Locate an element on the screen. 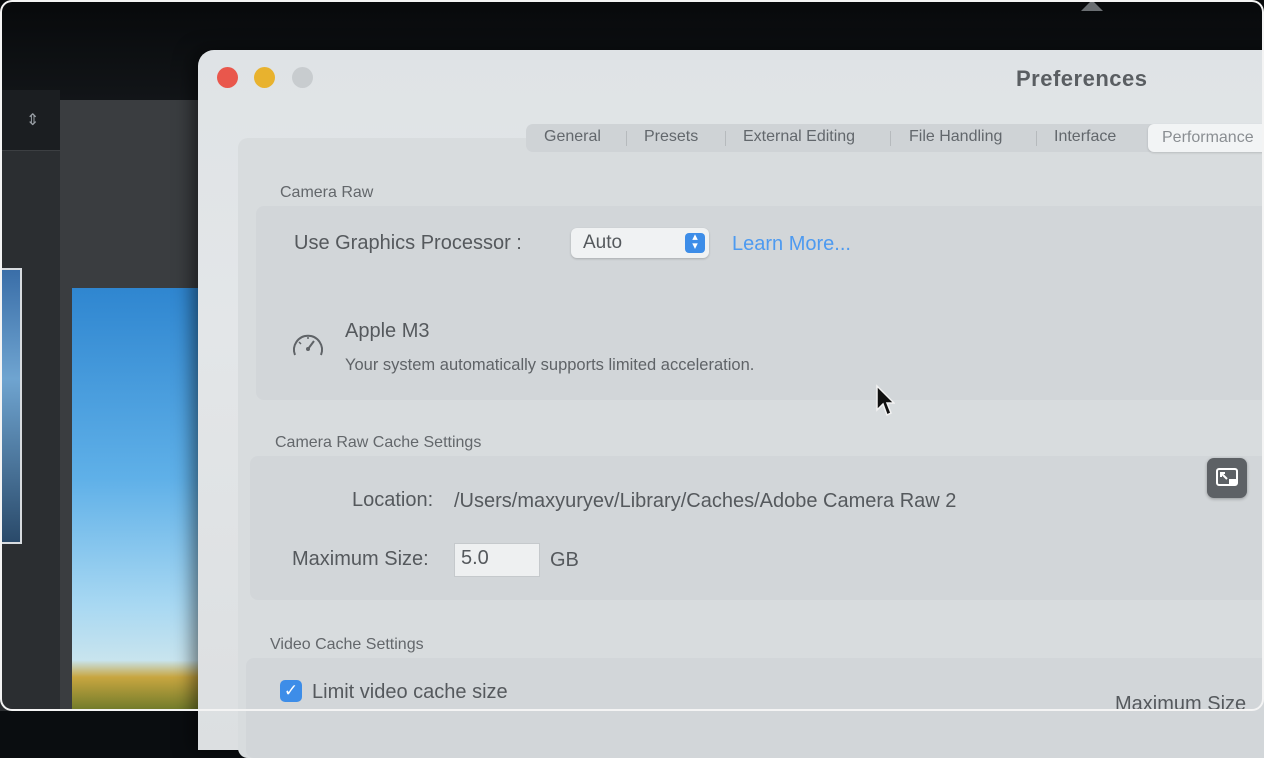 This screenshot has height=758, width=1264. mouse-pointer-icon is located at coordinates (885, 400).